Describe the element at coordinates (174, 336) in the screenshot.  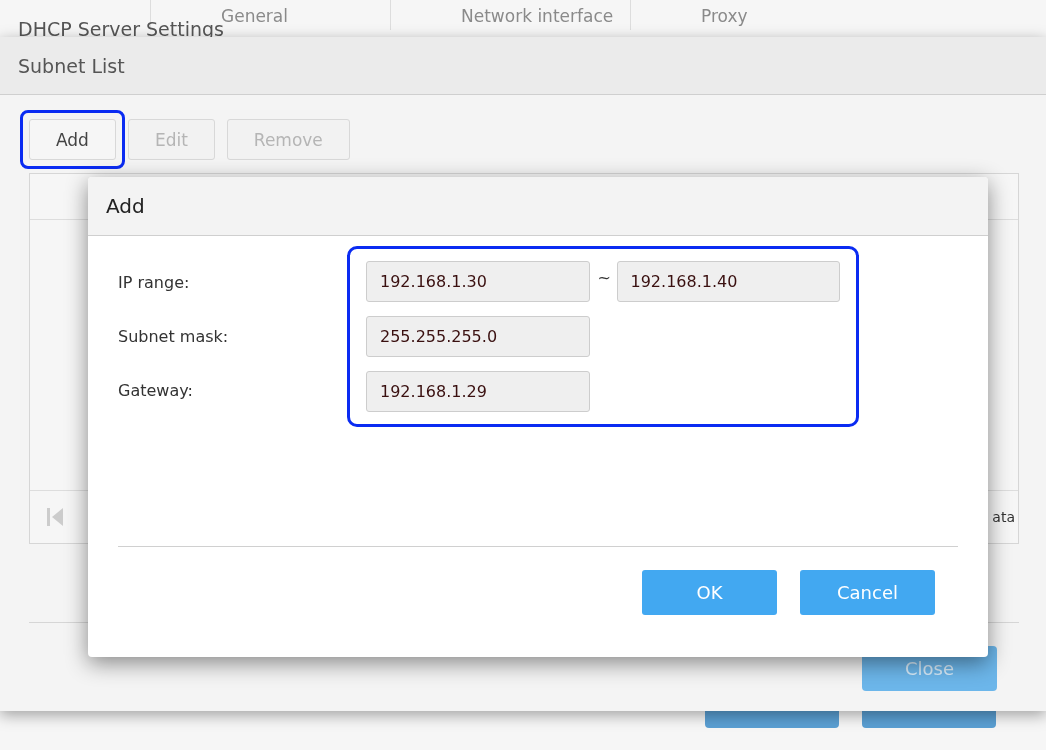
I see `field-label: Subnet mask:` at that location.